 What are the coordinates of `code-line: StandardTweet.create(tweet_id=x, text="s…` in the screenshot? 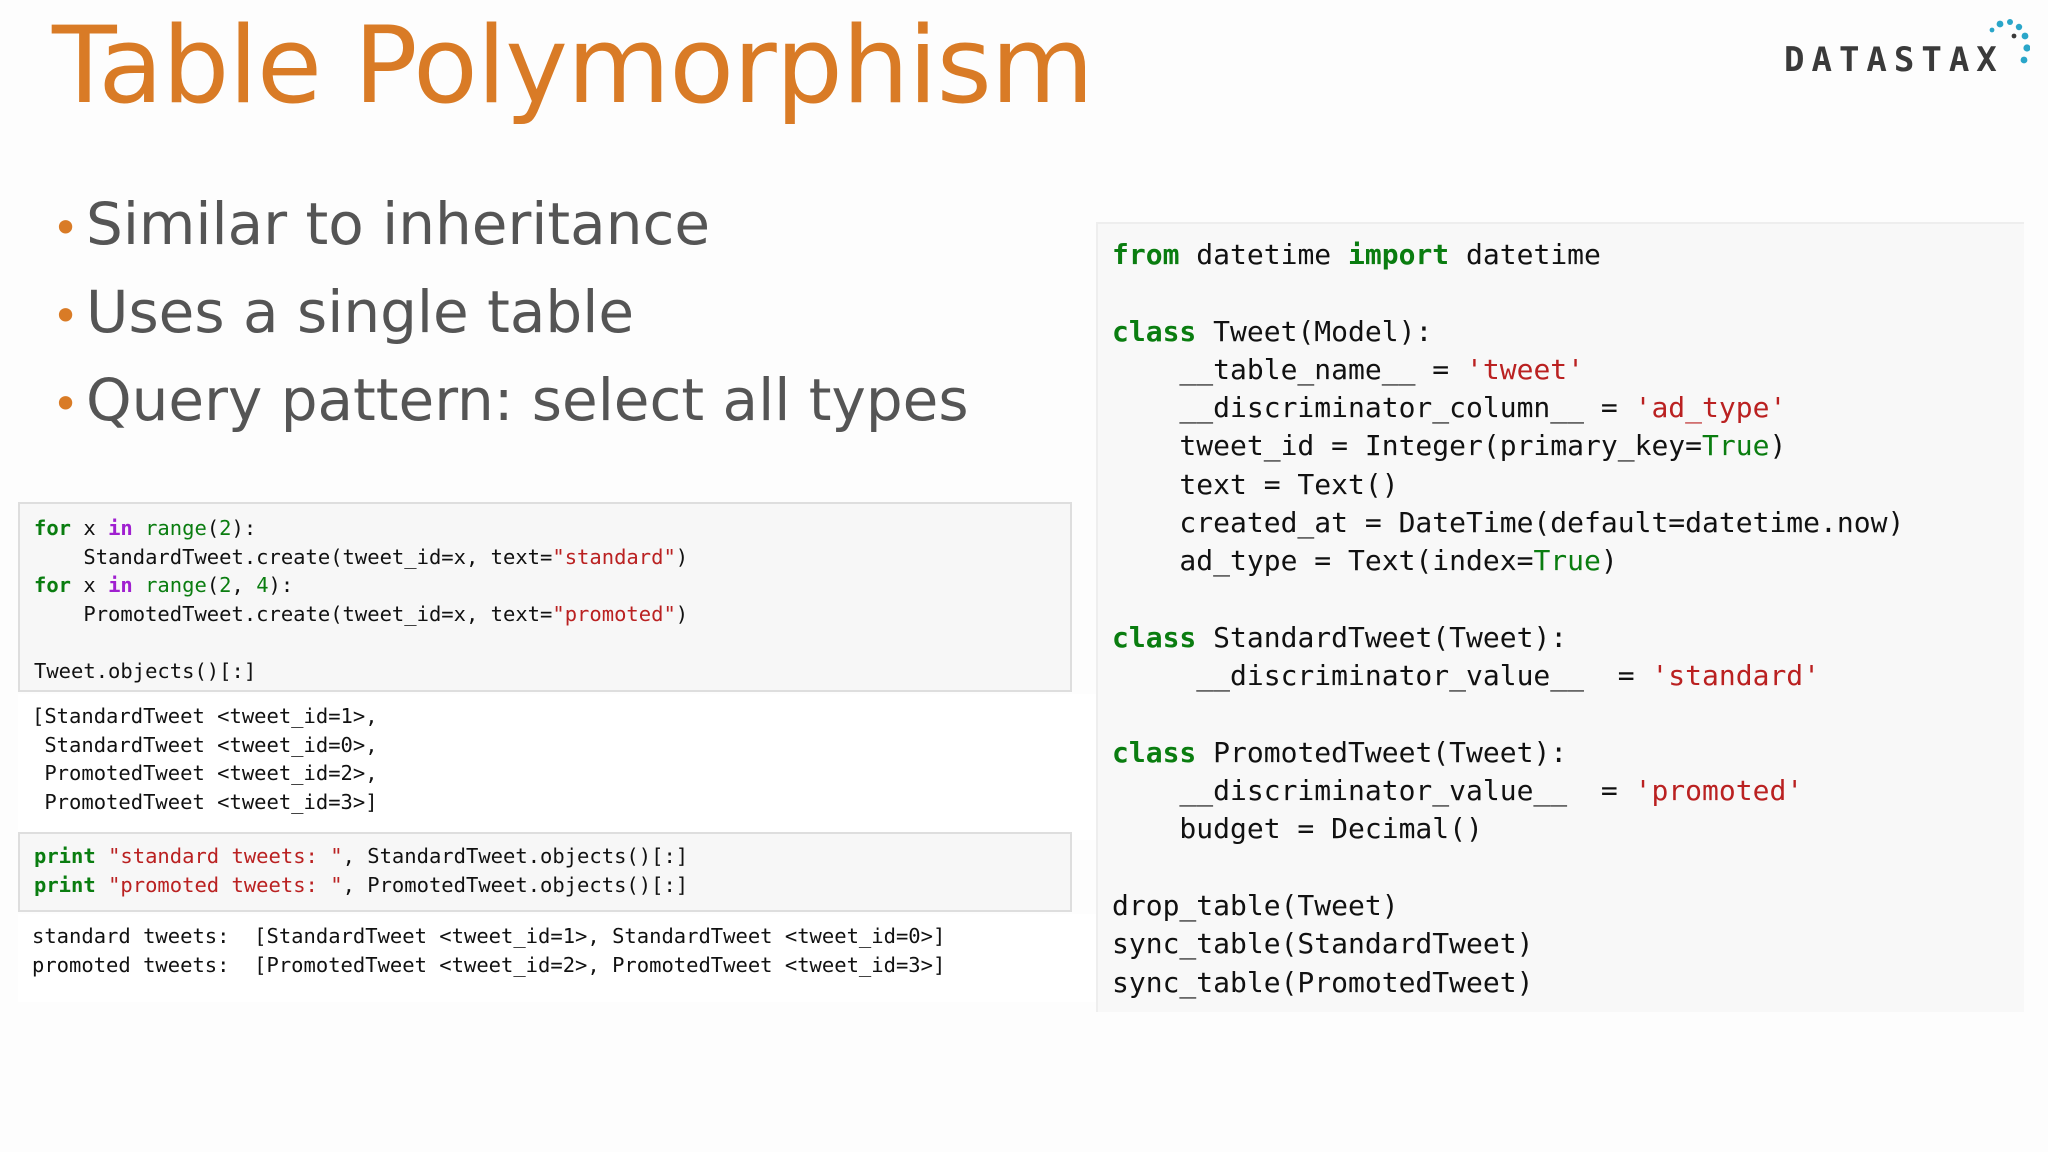 It's located at (361, 556).